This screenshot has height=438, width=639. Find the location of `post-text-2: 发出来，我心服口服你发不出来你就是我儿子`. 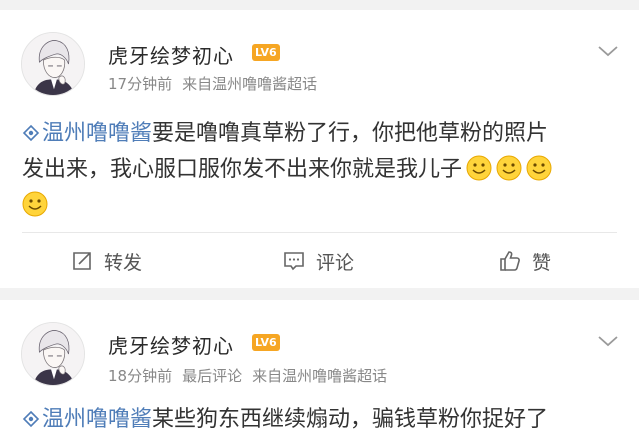

post-text-2: 发出来，我心服口服你发不出来你就是我儿子 is located at coordinates (242, 169).